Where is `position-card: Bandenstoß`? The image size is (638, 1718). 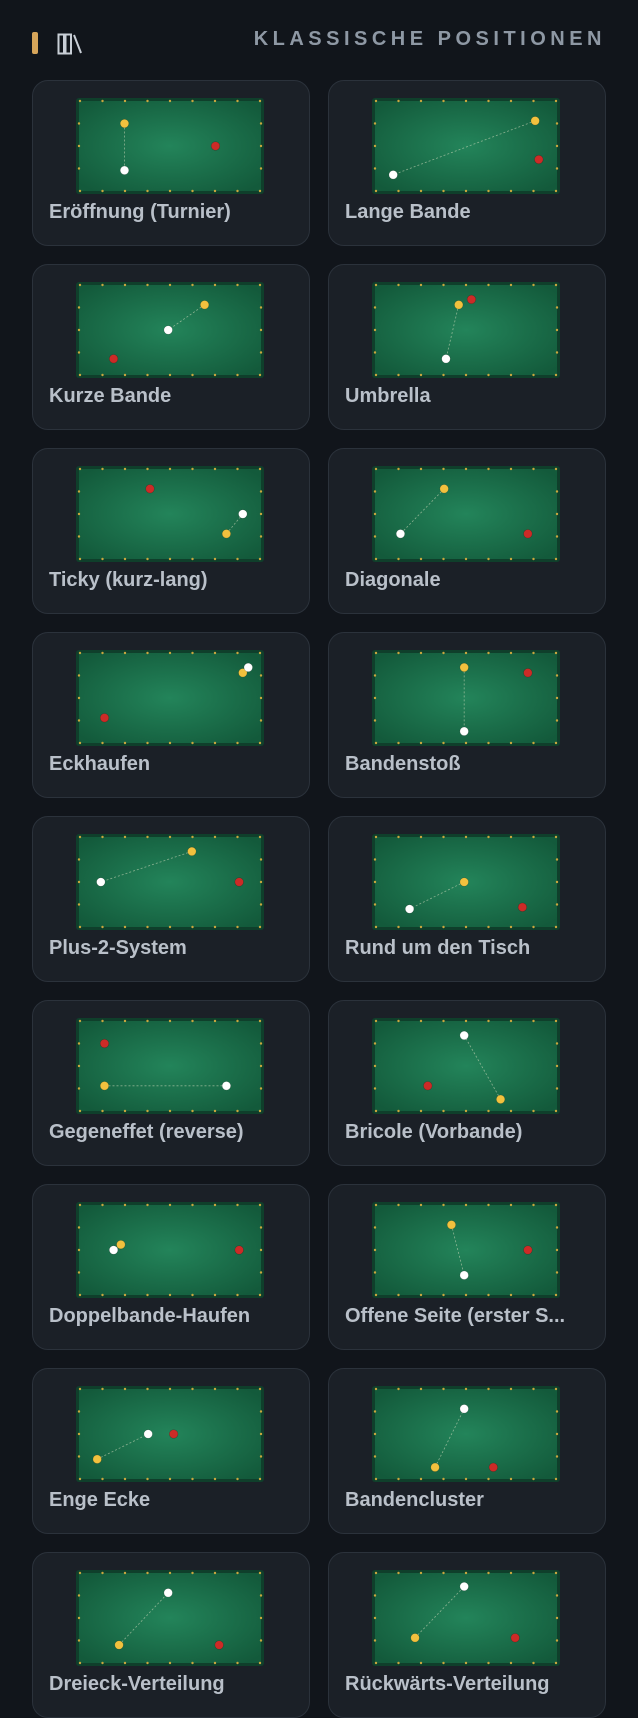 position-card: Bandenstoß is located at coordinates (467, 715).